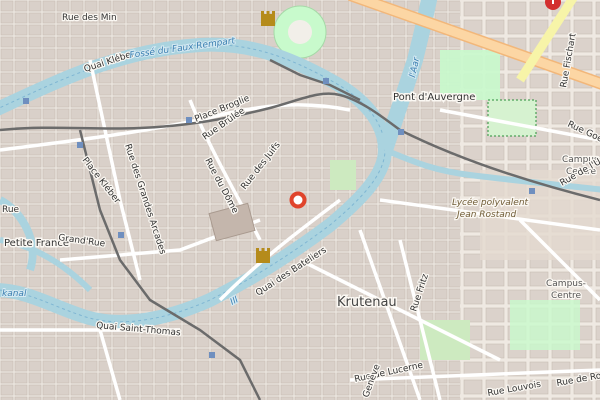 Image resolution: width=600 pixels, height=400 pixels. Describe the element at coordinates (434, 97) in the screenshot. I see `label-pont-auvergne: Pont d'Auvergne` at that location.